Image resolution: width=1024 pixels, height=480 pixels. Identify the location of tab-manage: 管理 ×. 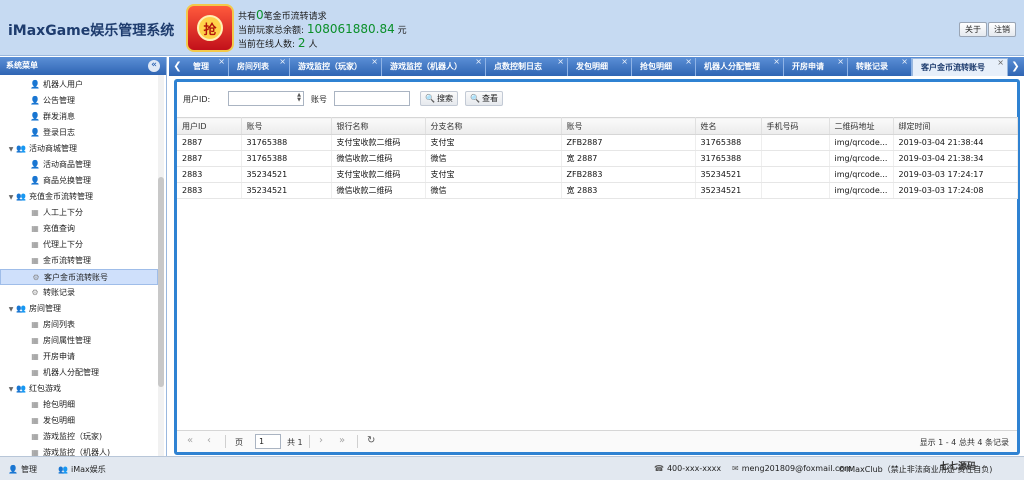
(207, 67).